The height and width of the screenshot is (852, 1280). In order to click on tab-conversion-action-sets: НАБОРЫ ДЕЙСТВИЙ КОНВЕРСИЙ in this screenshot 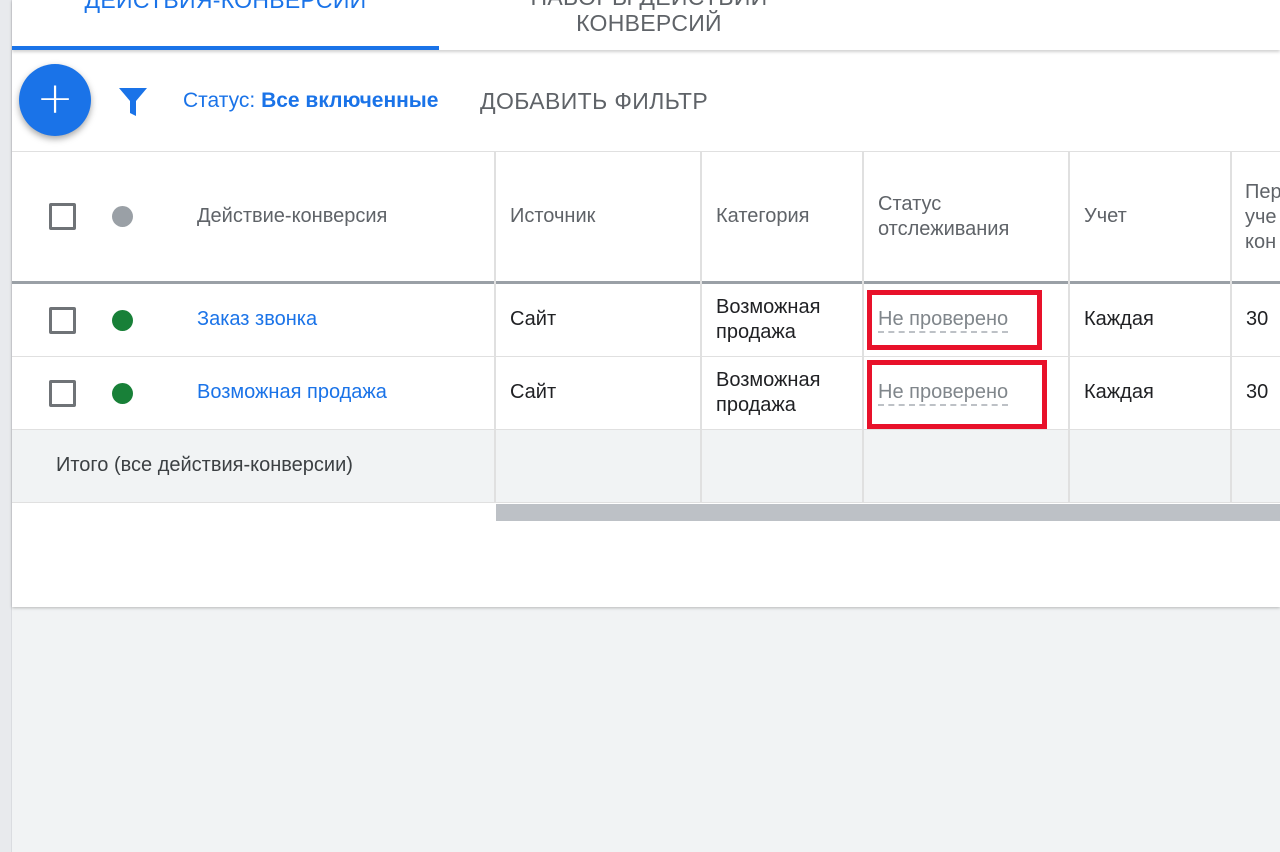, I will do `click(649, 25)`.